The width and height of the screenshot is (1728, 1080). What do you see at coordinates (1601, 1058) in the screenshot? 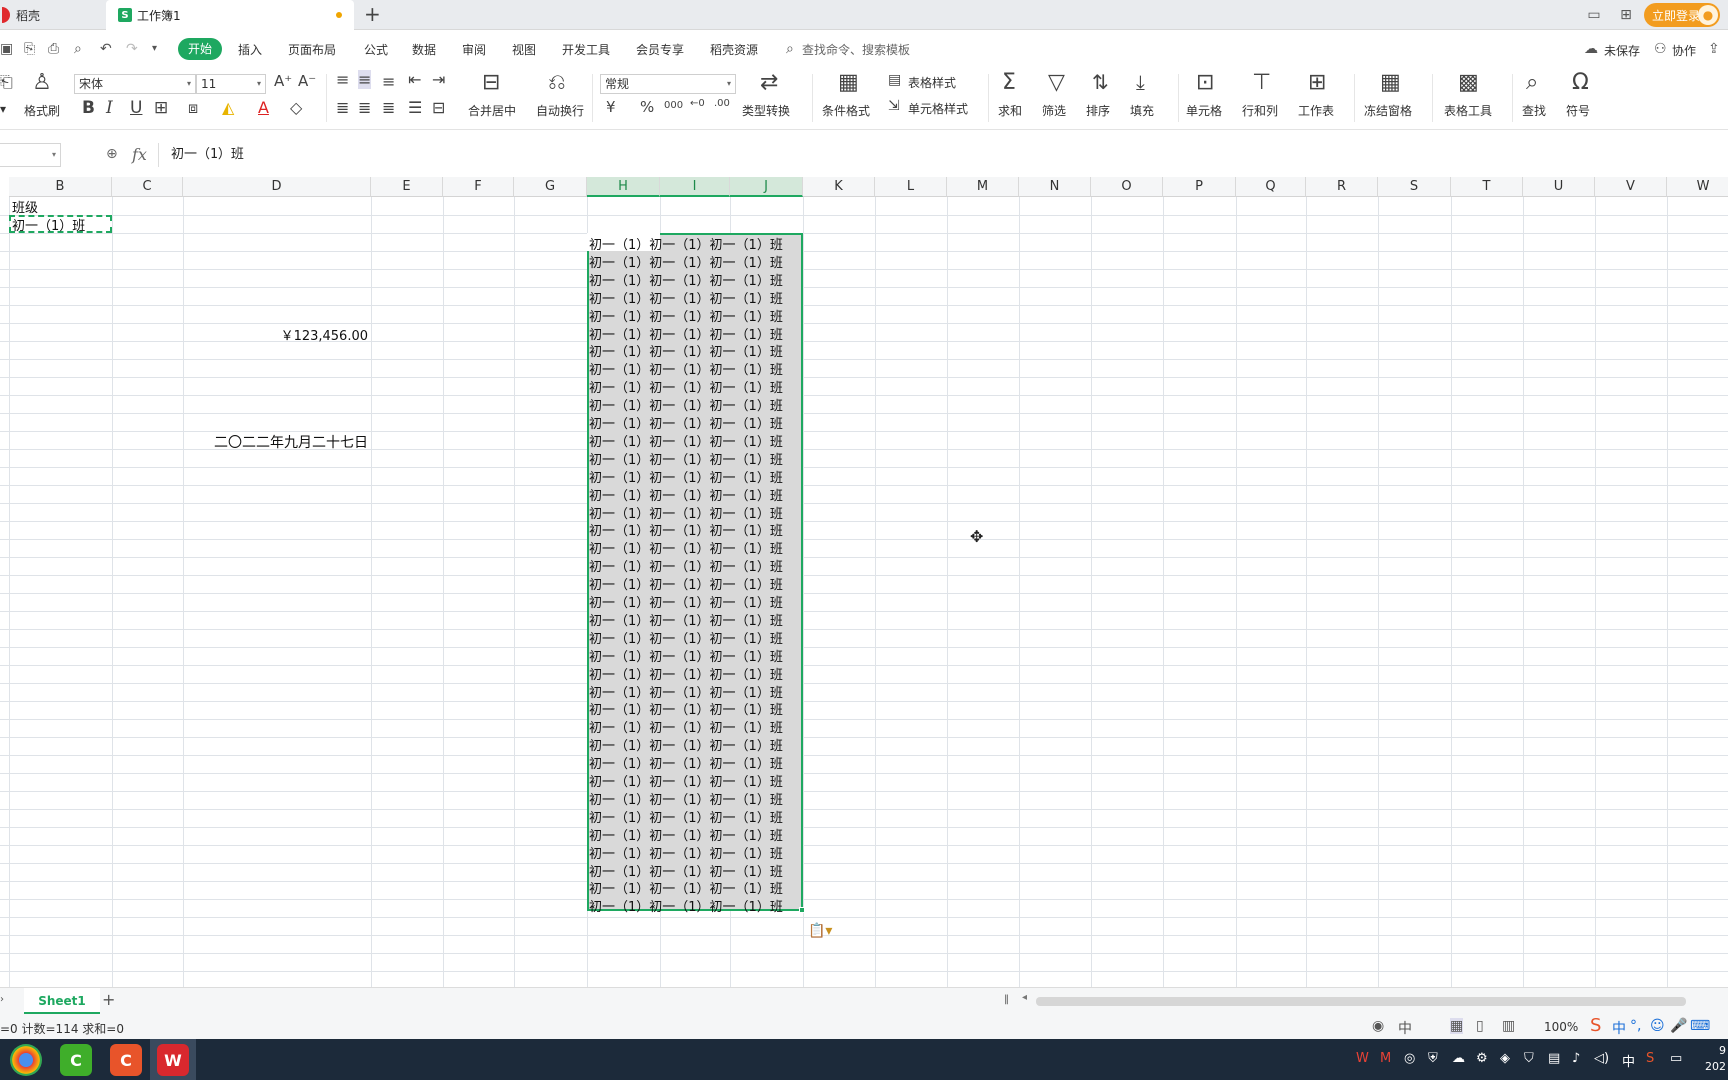
I see `volume-icon: ◁)` at bounding box center [1601, 1058].